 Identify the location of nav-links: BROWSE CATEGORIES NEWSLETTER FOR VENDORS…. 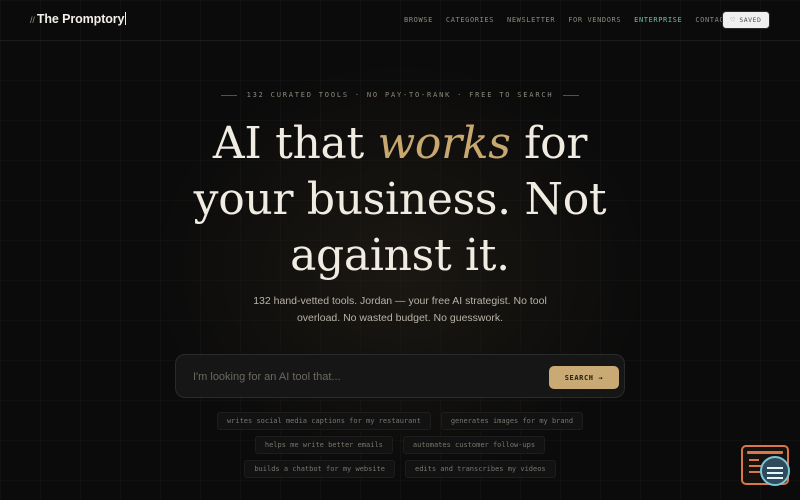
(573, 20).